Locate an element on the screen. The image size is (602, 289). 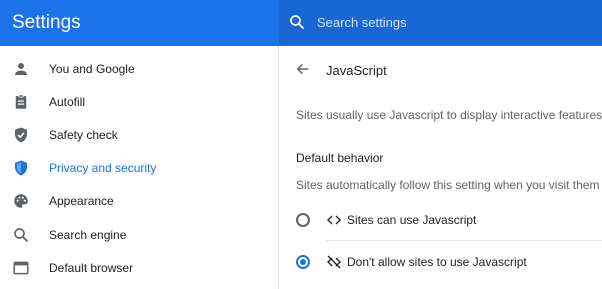
radio-option-allow-javascript: Sites can use Javascript is located at coordinates (440, 220).